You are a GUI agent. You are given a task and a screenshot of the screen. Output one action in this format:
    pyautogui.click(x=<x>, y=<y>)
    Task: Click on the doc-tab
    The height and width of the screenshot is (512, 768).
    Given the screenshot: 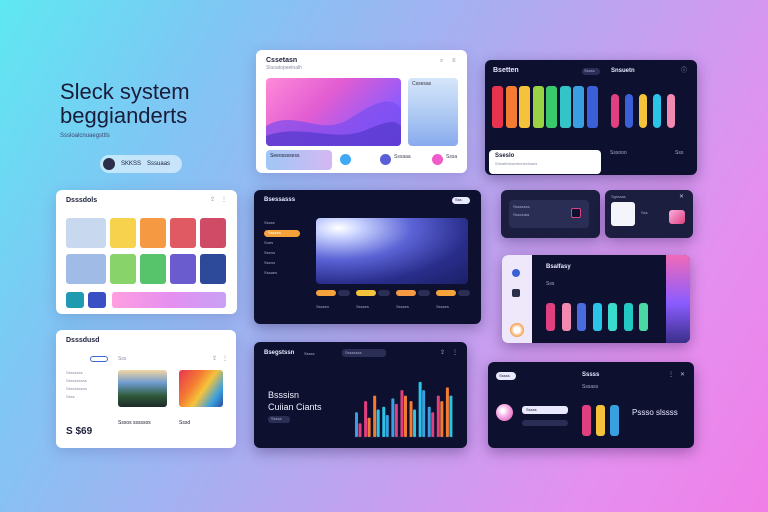 What is the action you would take?
    pyautogui.click(x=99, y=359)
    